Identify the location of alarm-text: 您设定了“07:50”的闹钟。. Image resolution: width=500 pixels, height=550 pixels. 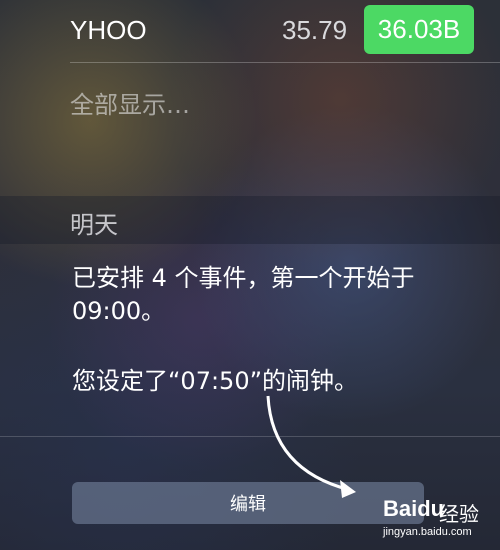
(215, 381).